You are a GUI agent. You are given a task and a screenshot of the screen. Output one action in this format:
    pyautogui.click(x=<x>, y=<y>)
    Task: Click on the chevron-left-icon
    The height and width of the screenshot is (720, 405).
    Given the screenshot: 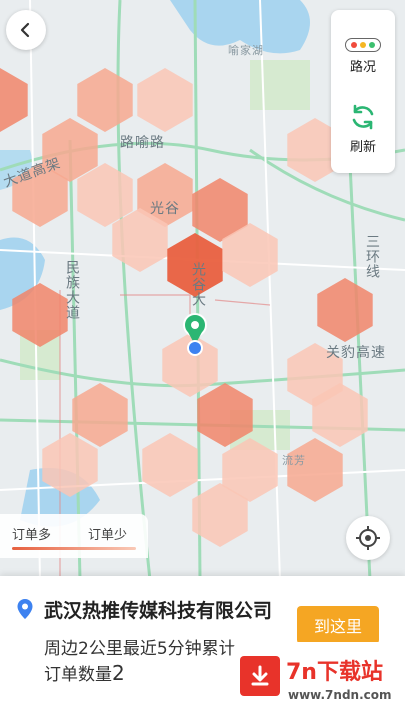 What is the action you would take?
    pyautogui.click(x=25, y=30)
    